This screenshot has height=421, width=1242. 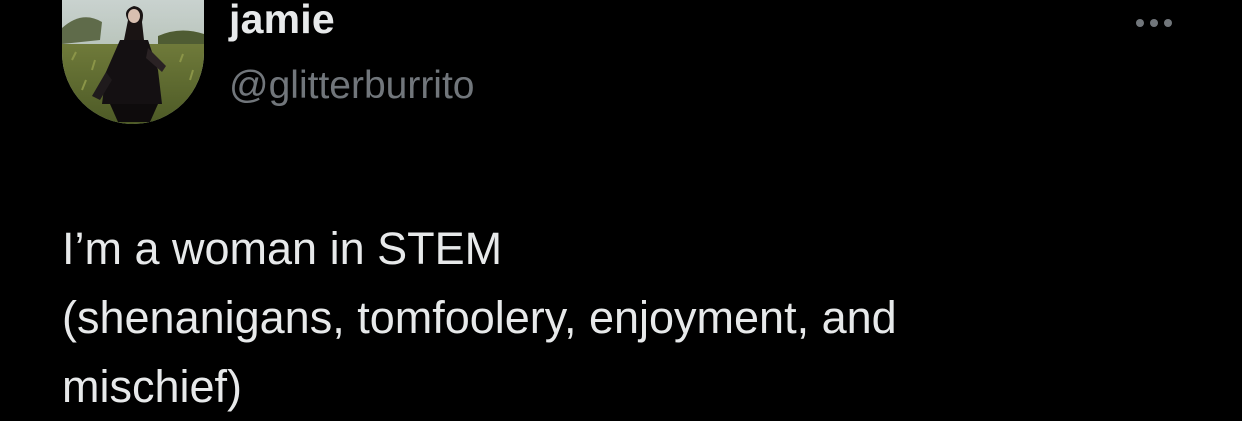 What do you see at coordinates (1140, 23) in the screenshot?
I see `more-horizontal-icon` at bounding box center [1140, 23].